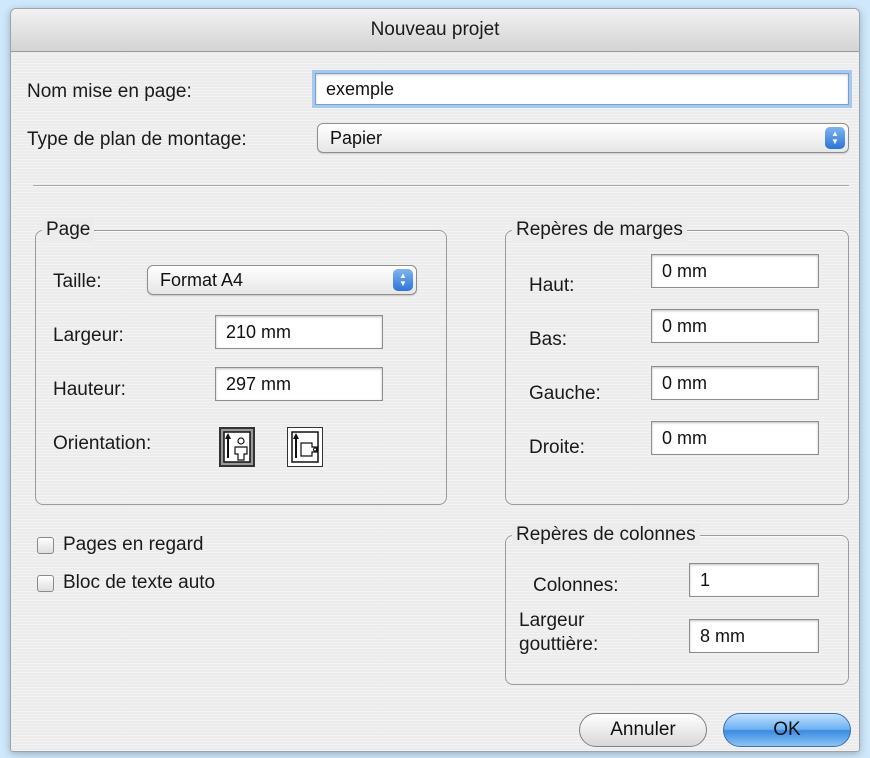 Image resolution: width=870 pixels, height=758 pixels. I want to click on section-divider, so click(441, 186).